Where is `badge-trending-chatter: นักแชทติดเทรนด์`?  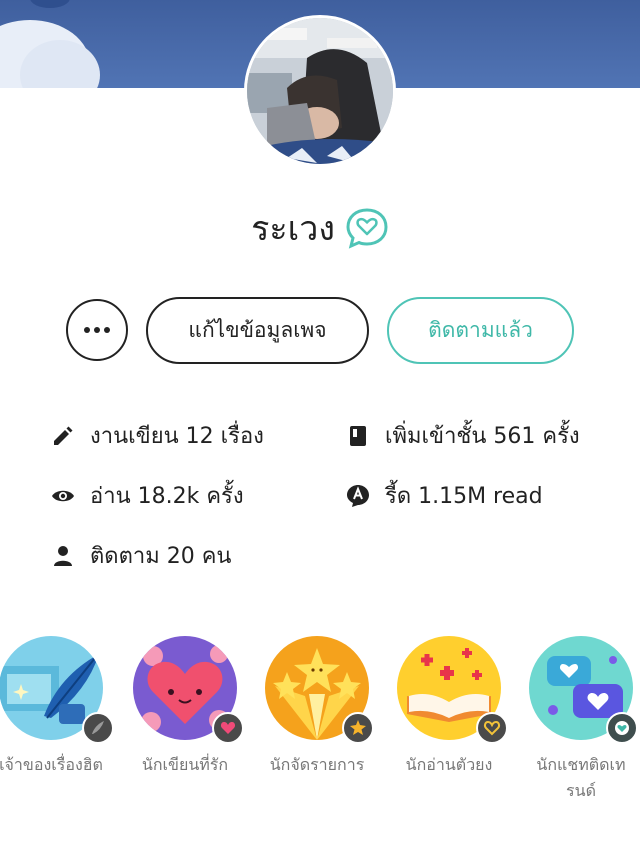 badge-trending-chatter: นักแชทติดเทรนด์ is located at coordinates (577, 720).